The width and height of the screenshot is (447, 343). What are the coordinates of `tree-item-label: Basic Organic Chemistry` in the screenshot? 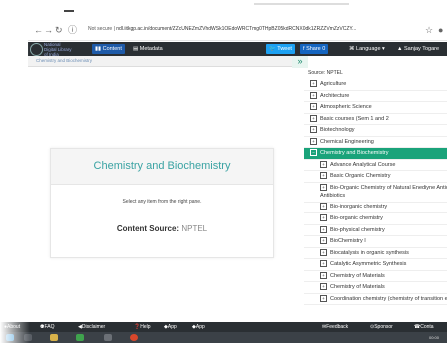 It's located at (360, 176).